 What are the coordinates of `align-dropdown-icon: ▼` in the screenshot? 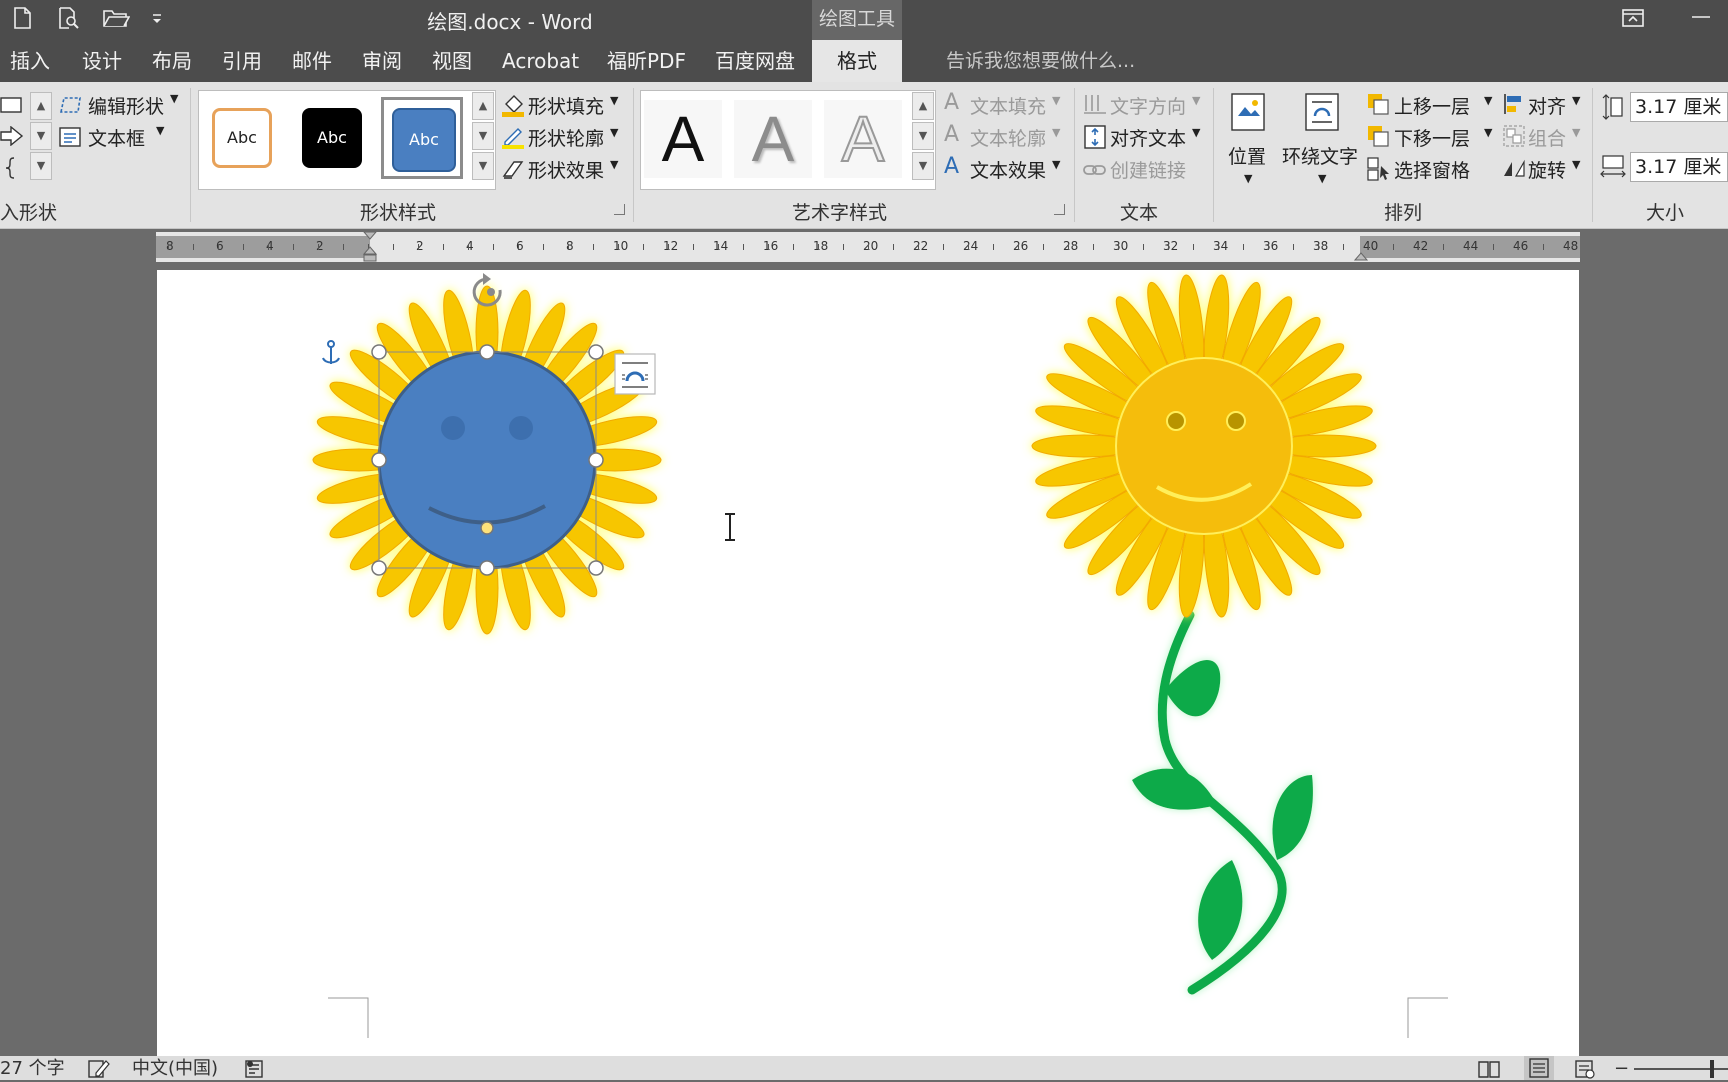 It's located at (1576, 100).